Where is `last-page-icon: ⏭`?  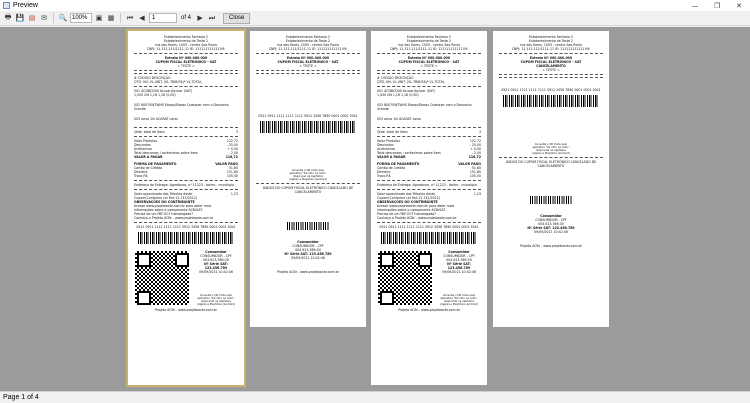 last-page-icon: ⏭ is located at coordinates (212, 18).